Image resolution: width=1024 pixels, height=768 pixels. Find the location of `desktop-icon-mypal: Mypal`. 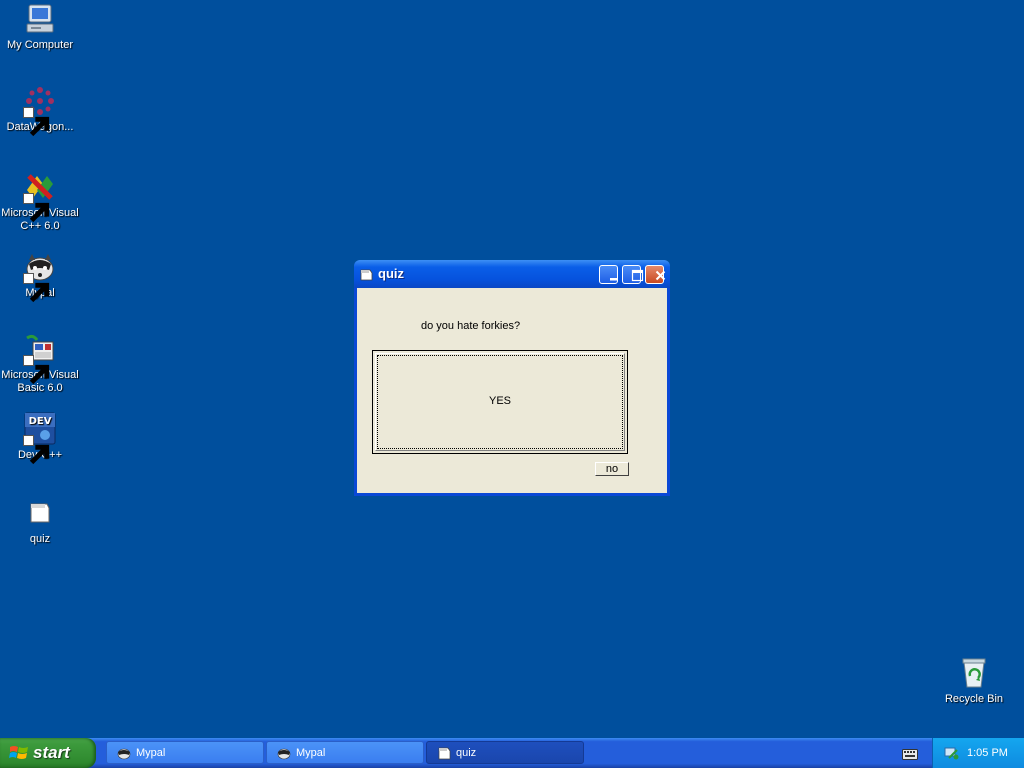

desktop-icon-mypal: Mypal is located at coordinates (40, 276).